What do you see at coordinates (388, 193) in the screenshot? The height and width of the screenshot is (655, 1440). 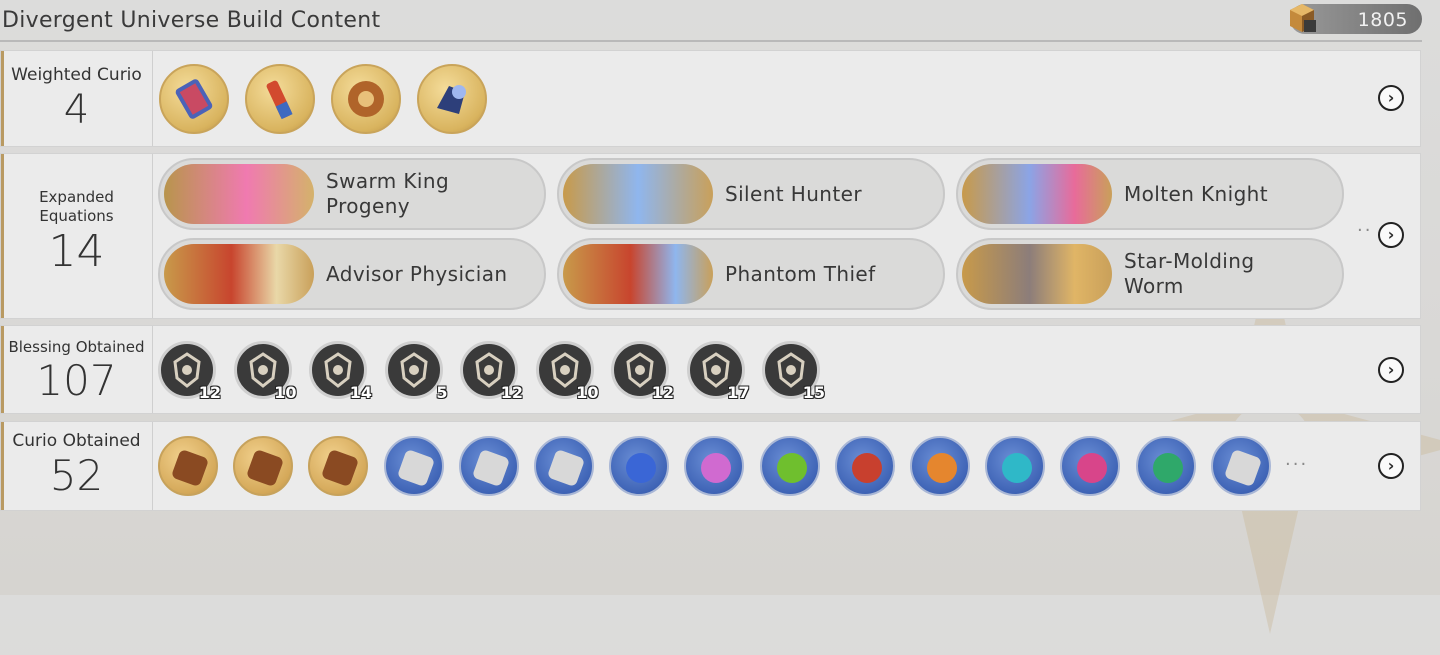 I see `equation-name: Swarm King Progeny` at bounding box center [388, 193].